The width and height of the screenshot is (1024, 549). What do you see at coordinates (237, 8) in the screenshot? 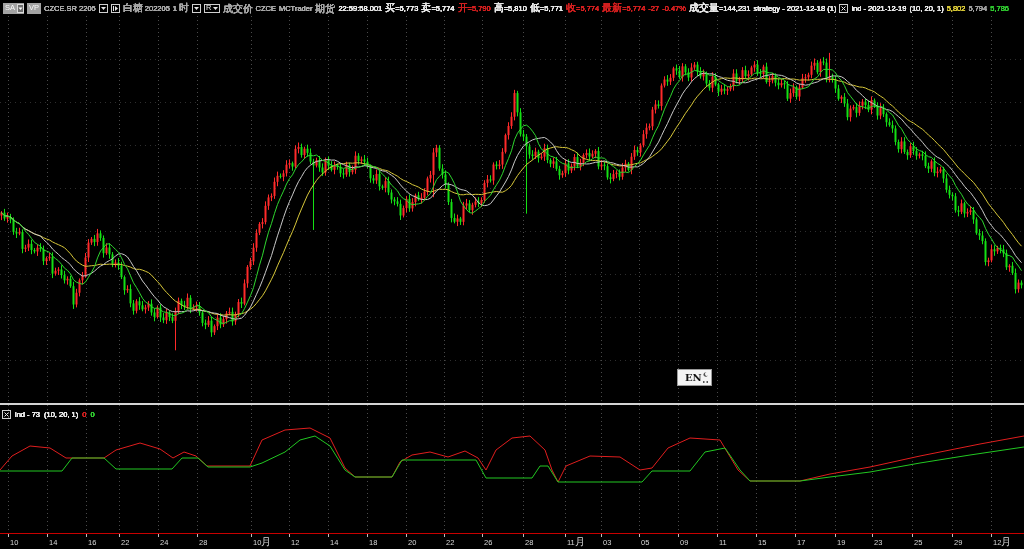
I see `info-label: 成交价` at bounding box center [237, 8].